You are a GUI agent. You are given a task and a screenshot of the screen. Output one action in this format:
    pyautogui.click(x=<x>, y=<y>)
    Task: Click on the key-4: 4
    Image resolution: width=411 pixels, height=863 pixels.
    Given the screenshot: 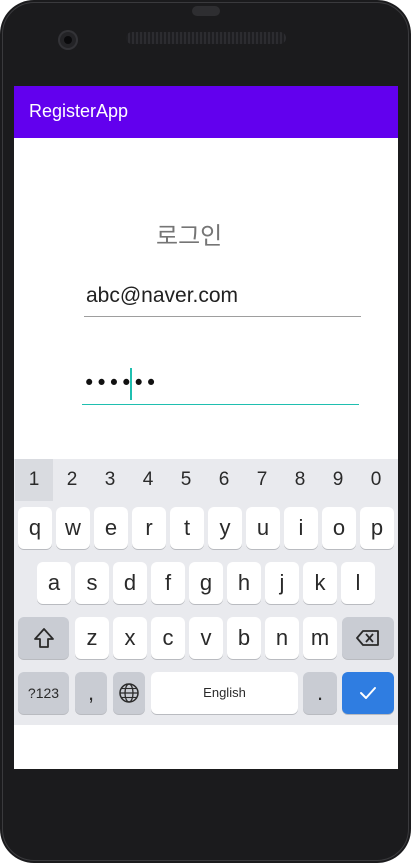 What is the action you would take?
    pyautogui.click(x=148, y=480)
    